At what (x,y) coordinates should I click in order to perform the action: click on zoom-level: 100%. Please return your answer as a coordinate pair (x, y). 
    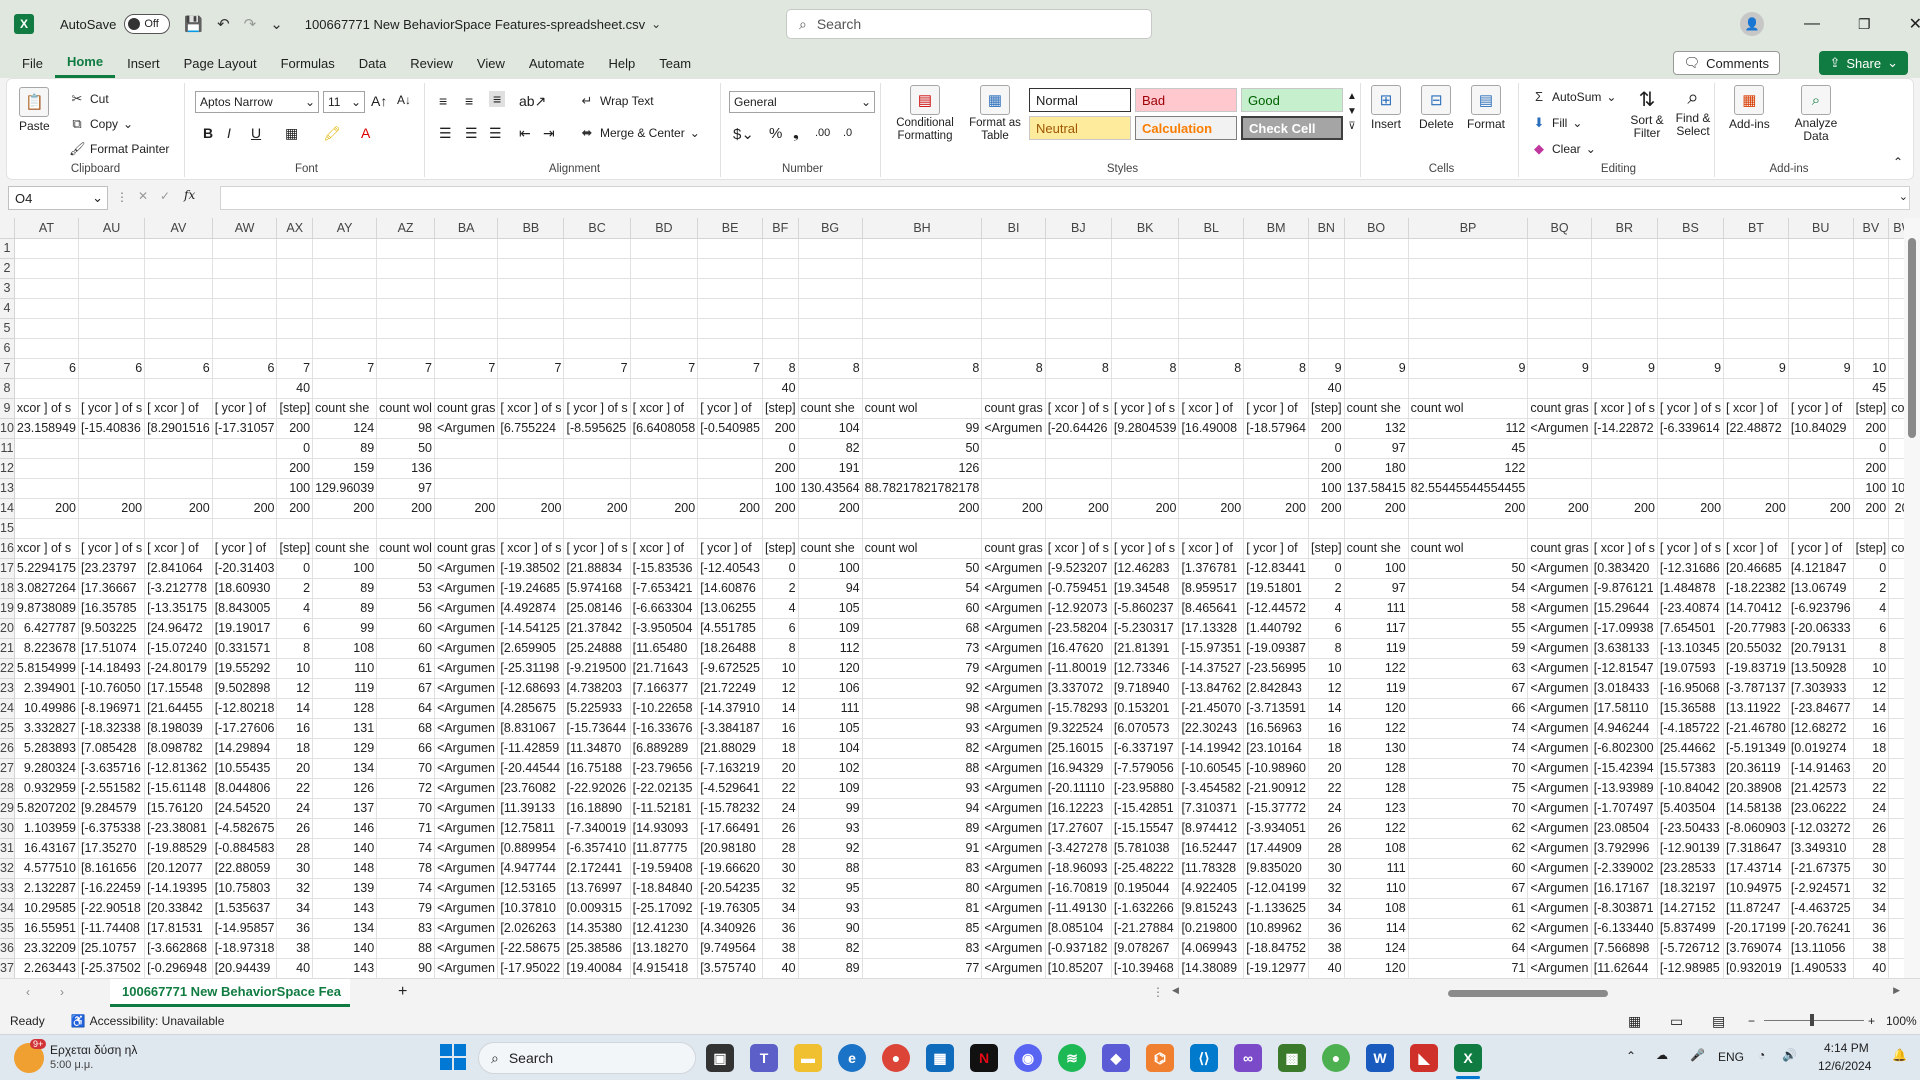
    Looking at the image, I should click on (1901, 1021).